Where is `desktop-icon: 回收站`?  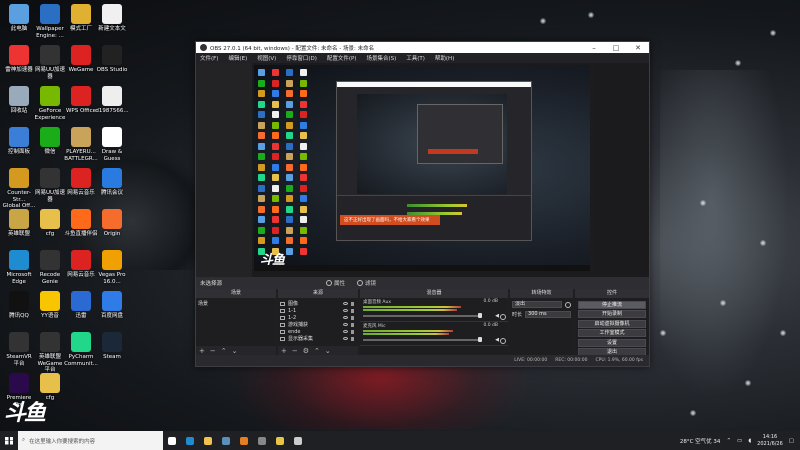 desktop-icon: 回收站 is located at coordinates (19, 100).